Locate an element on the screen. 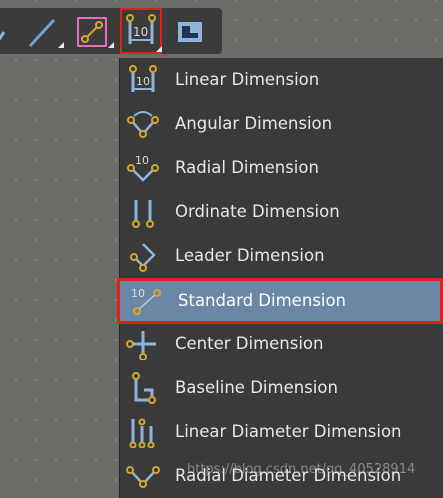 Image resolution: width=443 pixels, height=498 pixels. menu-item-leader-dimension: Leader Dimension is located at coordinates (281, 256).